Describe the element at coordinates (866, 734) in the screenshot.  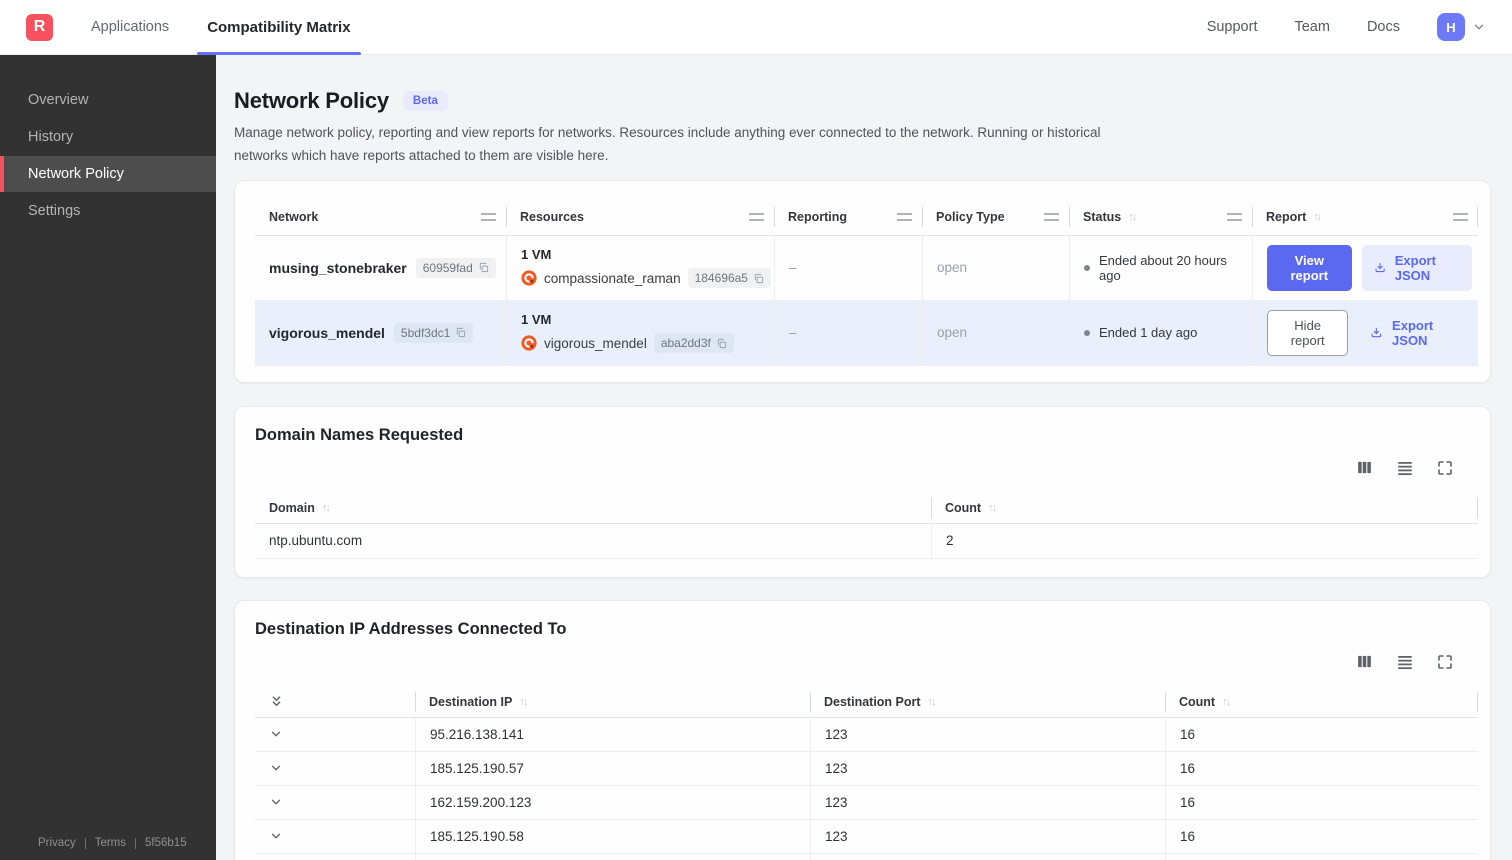
I see `ip-table-row: 95.216.138.141 123 16` at that location.